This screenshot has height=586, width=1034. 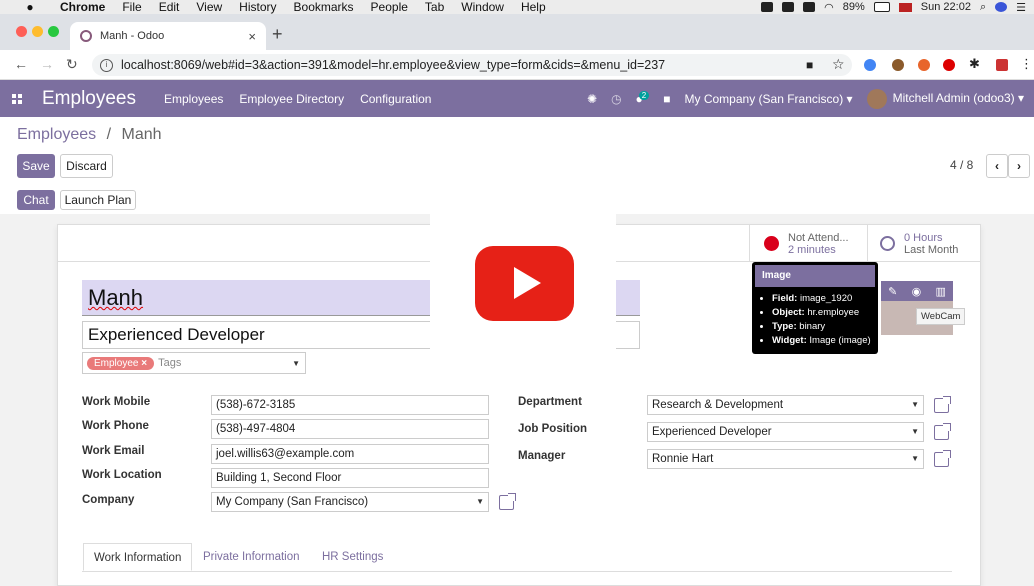 What do you see at coordinates (838, 64) in the screenshot?
I see `bookmark-star-icon: ☆` at bounding box center [838, 64].